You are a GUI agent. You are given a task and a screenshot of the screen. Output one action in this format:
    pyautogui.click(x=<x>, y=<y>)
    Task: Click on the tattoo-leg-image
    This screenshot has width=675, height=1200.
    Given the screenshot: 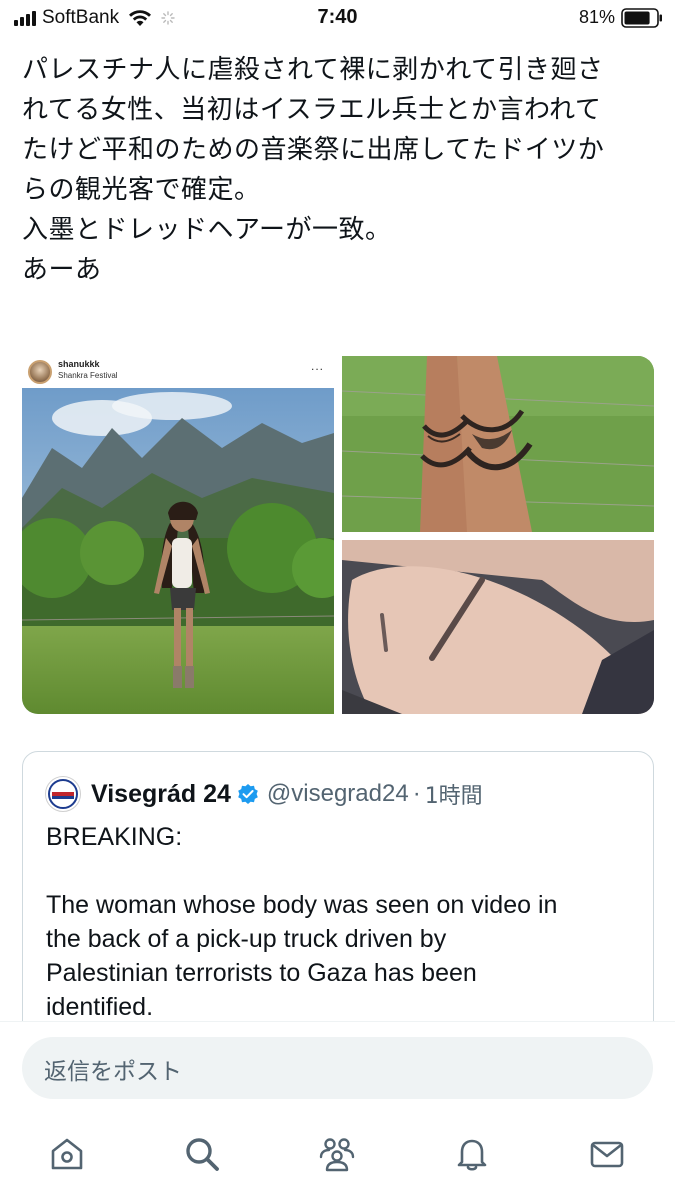 What is the action you would take?
    pyautogui.click(x=498, y=444)
    